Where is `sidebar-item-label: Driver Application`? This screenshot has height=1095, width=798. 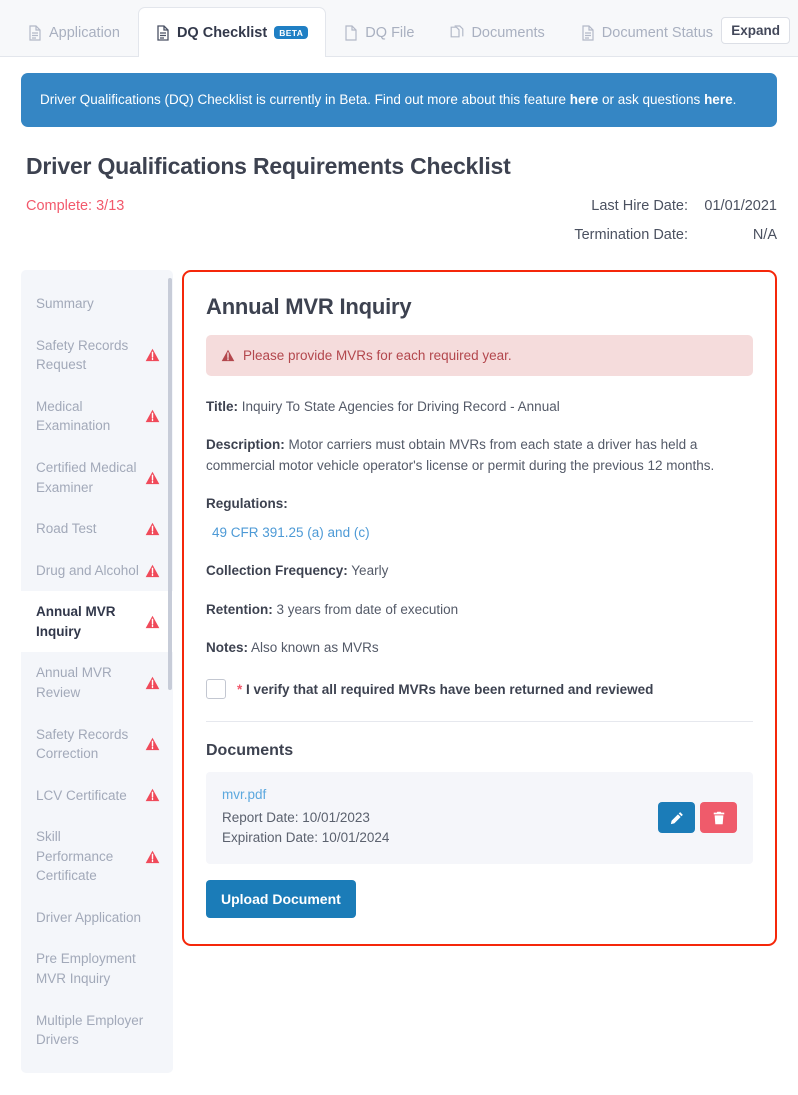
sidebar-item-label: Driver Application is located at coordinates (89, 917).